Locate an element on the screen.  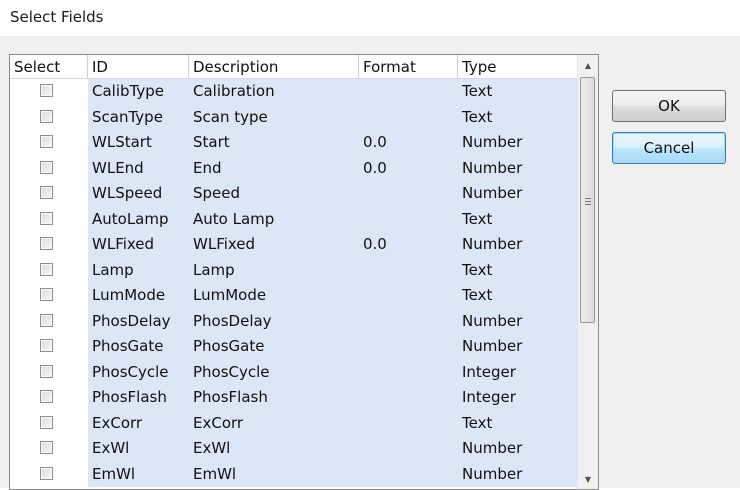
table-row: AutoLamp Auto Lamp Text is located at coordinates (294, 219).